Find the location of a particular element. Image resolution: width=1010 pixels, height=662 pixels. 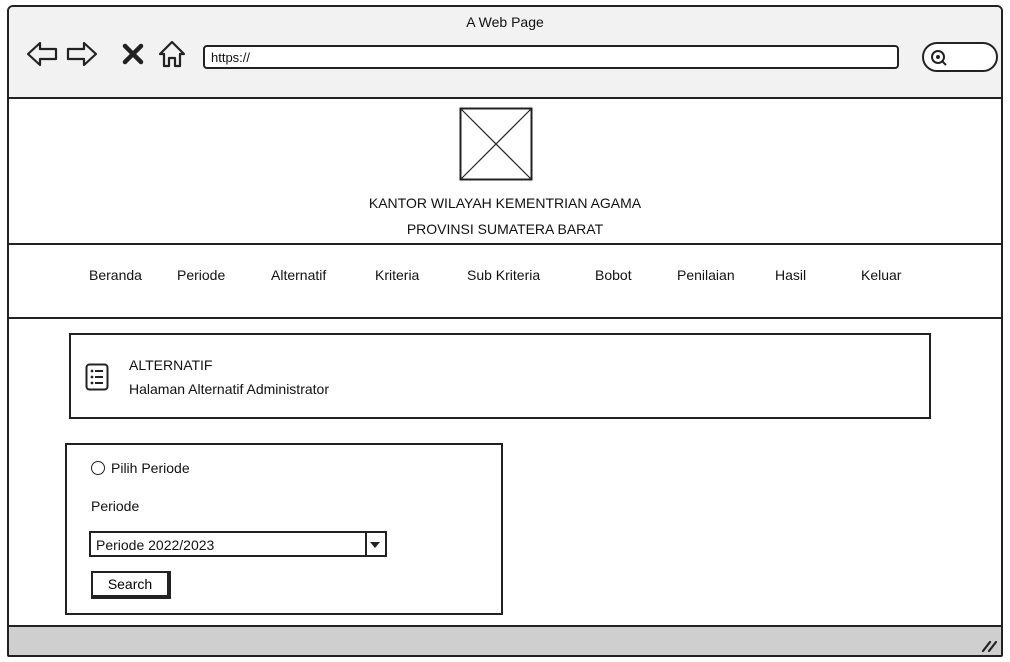

menu-item-beranda: Beranda is located at coordinates (115, 275).